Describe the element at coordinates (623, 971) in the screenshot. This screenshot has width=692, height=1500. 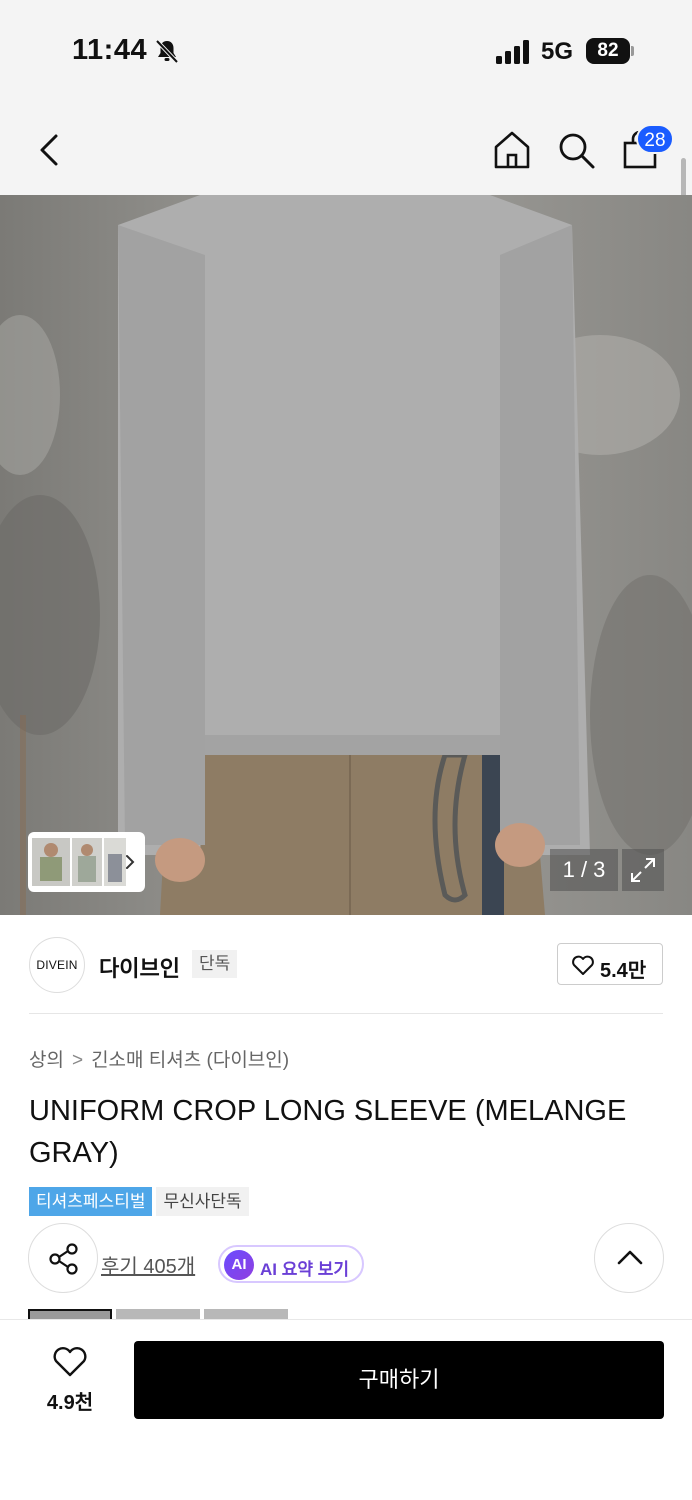
I see `brand-like-count: 5.4만` at that location.